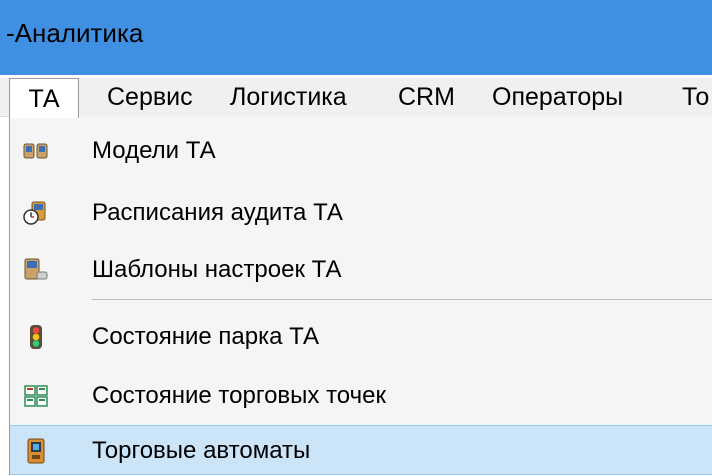 The image size is (712, 476). What do you see at coordinates (557, 97) in the screenshot?
I see `menu-operators: Операторы` at bounding box center [557, 97].